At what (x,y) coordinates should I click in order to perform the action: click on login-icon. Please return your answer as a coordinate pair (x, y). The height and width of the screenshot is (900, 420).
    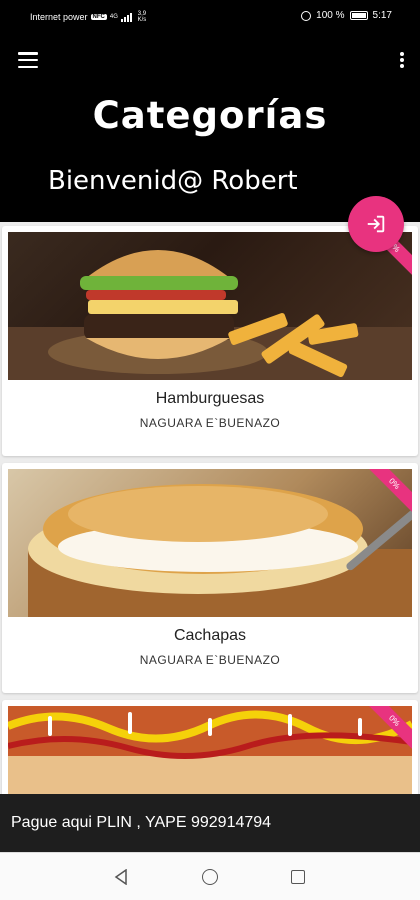
    Looking at the image, I should click on (376, 224).